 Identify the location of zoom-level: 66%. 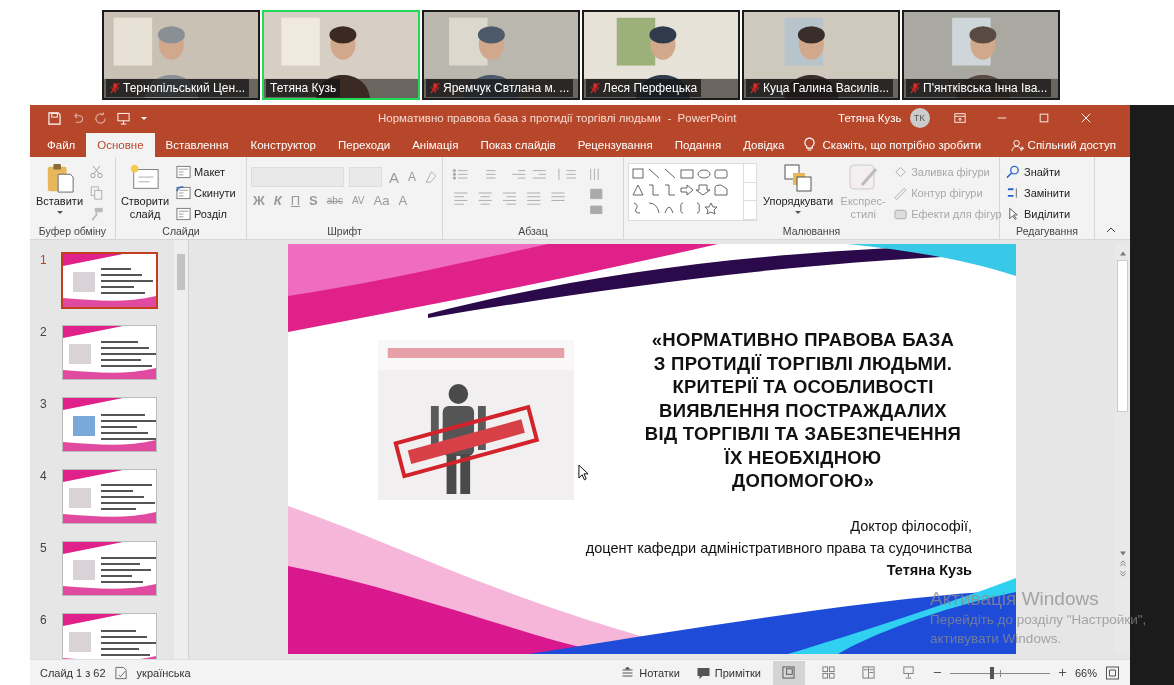
(1085, 672).